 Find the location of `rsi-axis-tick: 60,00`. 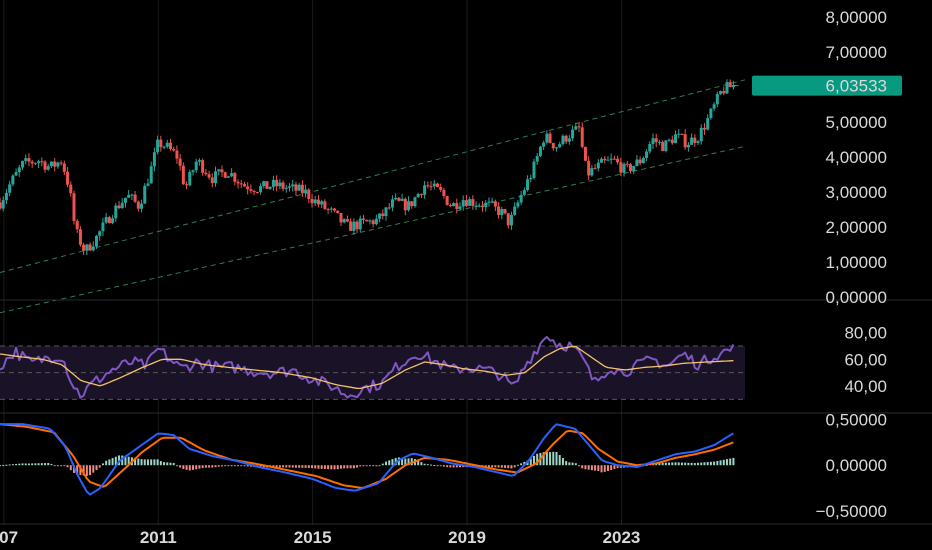

rsi-axis-tick: 60,00 is located at coordinates (865, 359).